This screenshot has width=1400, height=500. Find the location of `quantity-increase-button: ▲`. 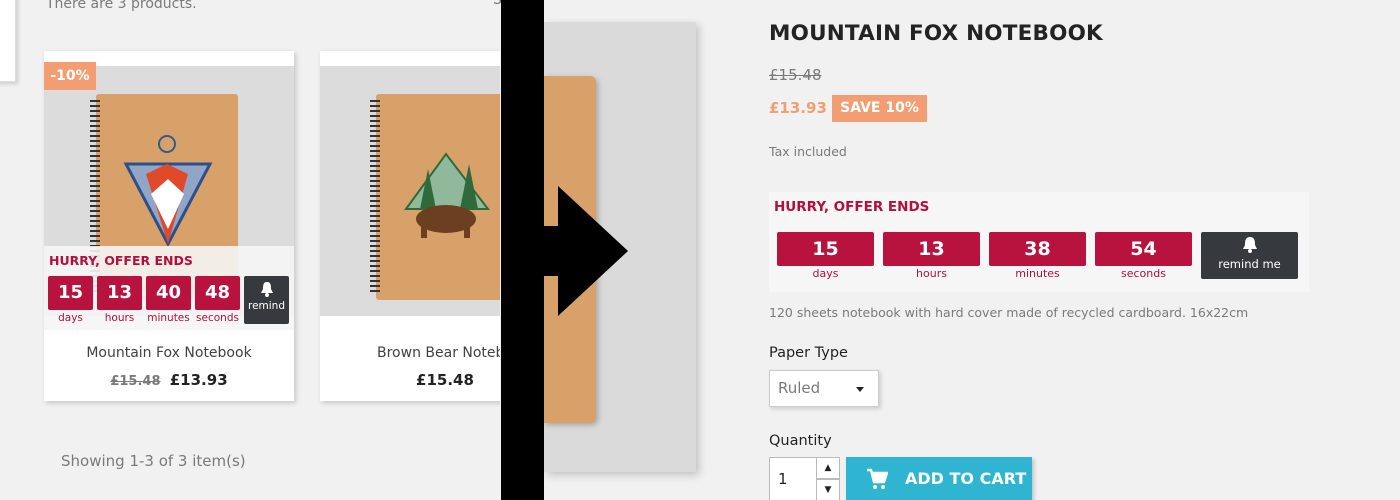

quantity-increase-button: ▲ is located at coordinates (828, 468).